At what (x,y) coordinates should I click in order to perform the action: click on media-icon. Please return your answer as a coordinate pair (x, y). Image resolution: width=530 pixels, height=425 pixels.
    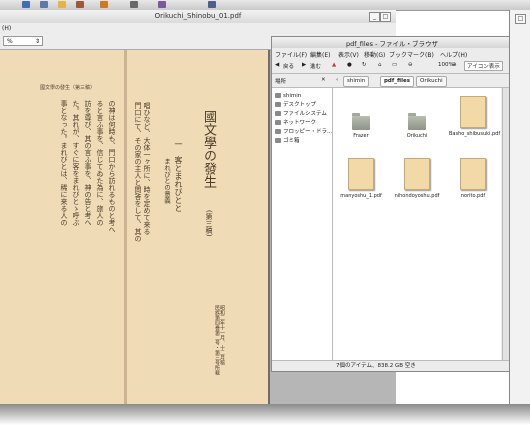
    Looking at the image, I should click on (104, 4).